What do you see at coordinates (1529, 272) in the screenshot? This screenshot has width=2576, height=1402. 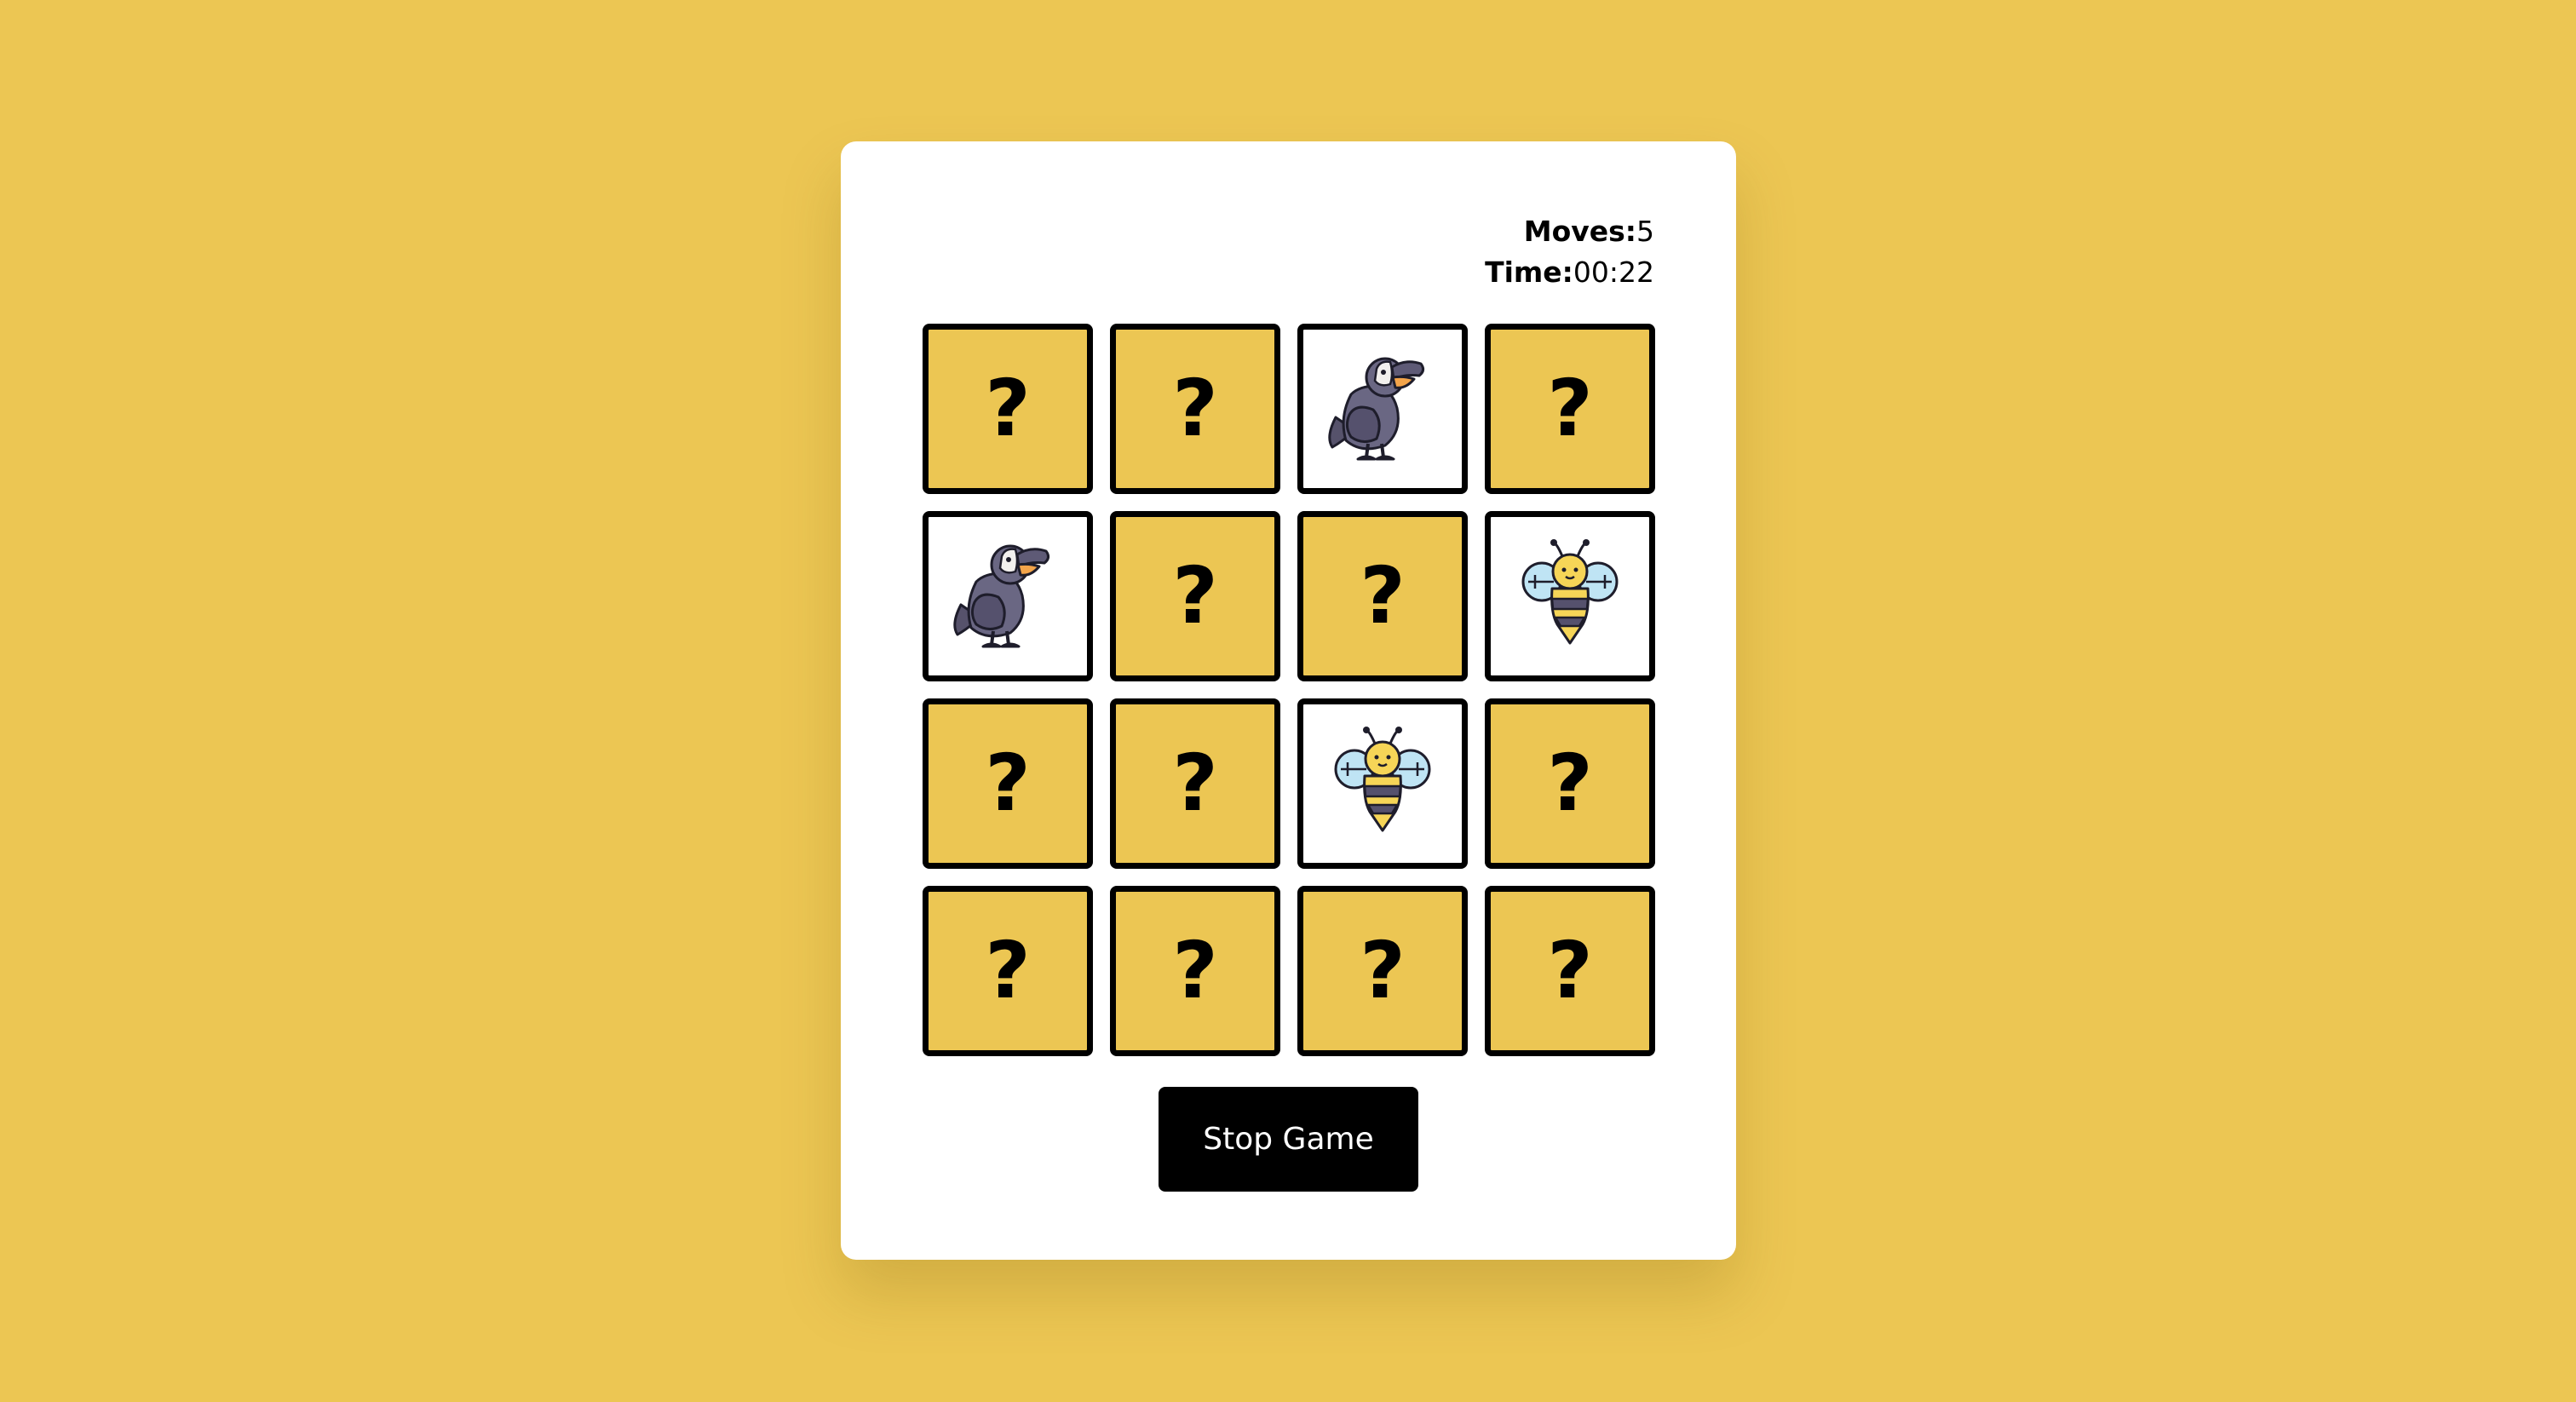 I see `time-label: Time:` at bounding box center [1529, 272].